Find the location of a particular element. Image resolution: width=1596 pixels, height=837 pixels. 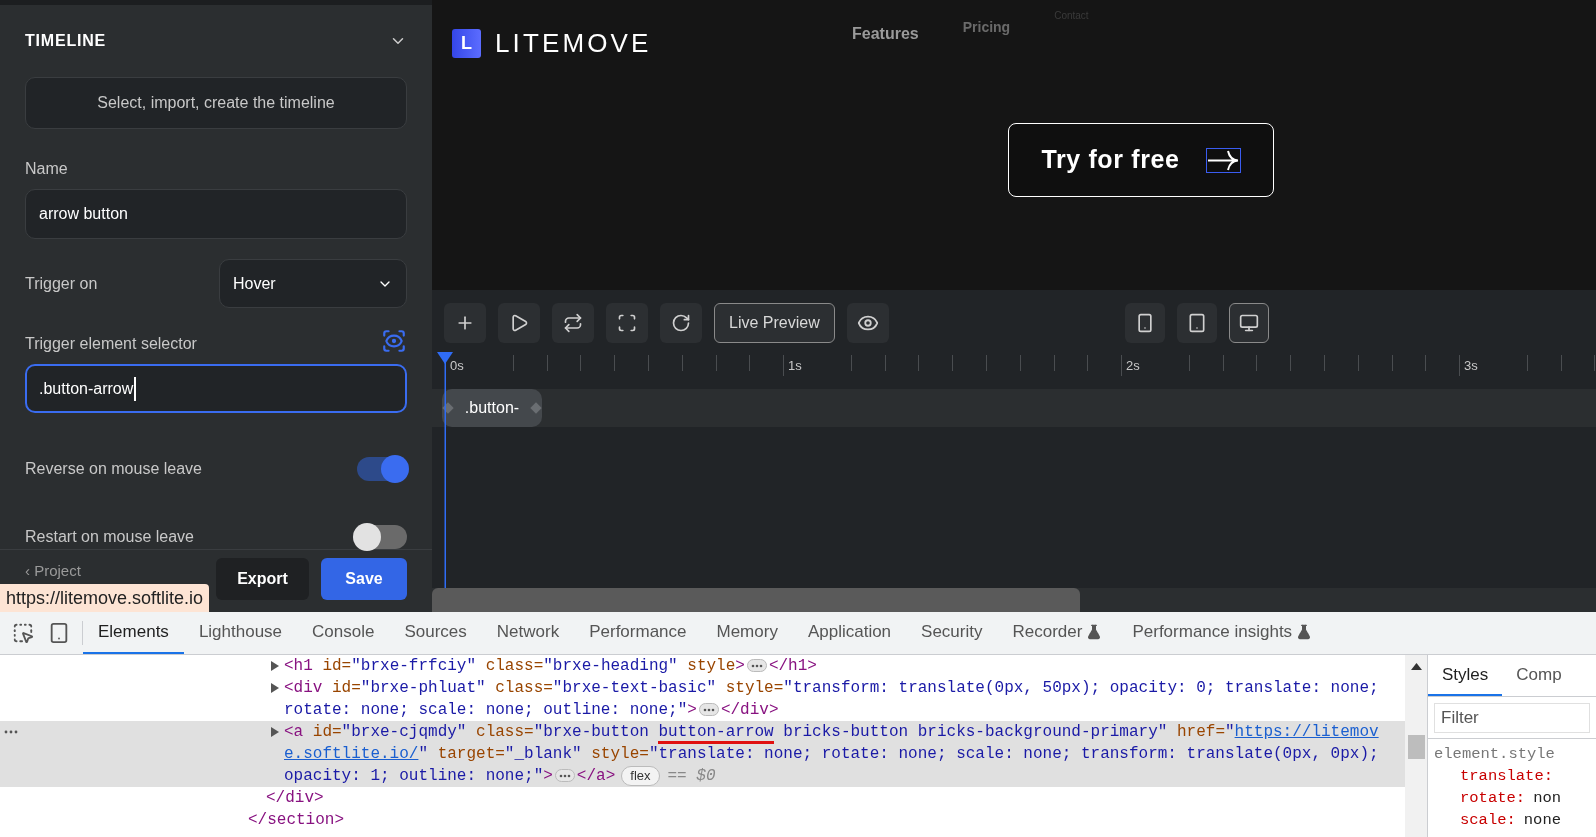

tag-name: > is located at coordinates (548, 776).